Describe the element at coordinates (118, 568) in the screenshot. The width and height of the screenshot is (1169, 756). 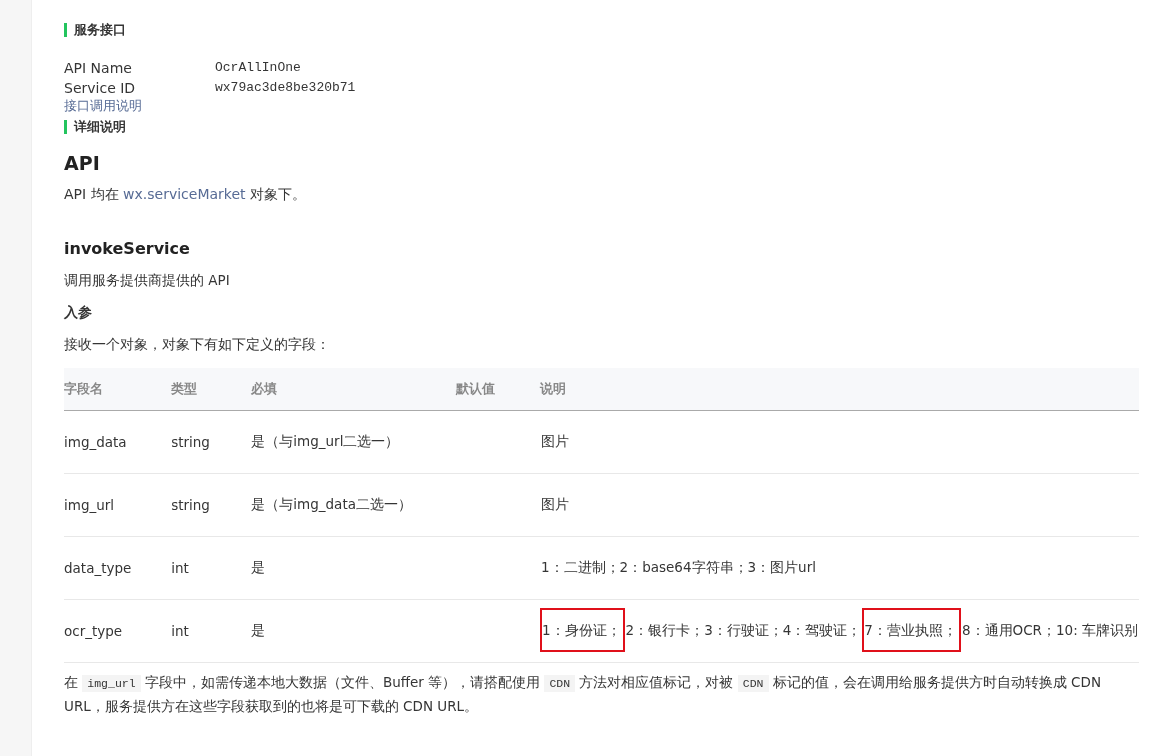
I see `table-cell: data_type` at that location.